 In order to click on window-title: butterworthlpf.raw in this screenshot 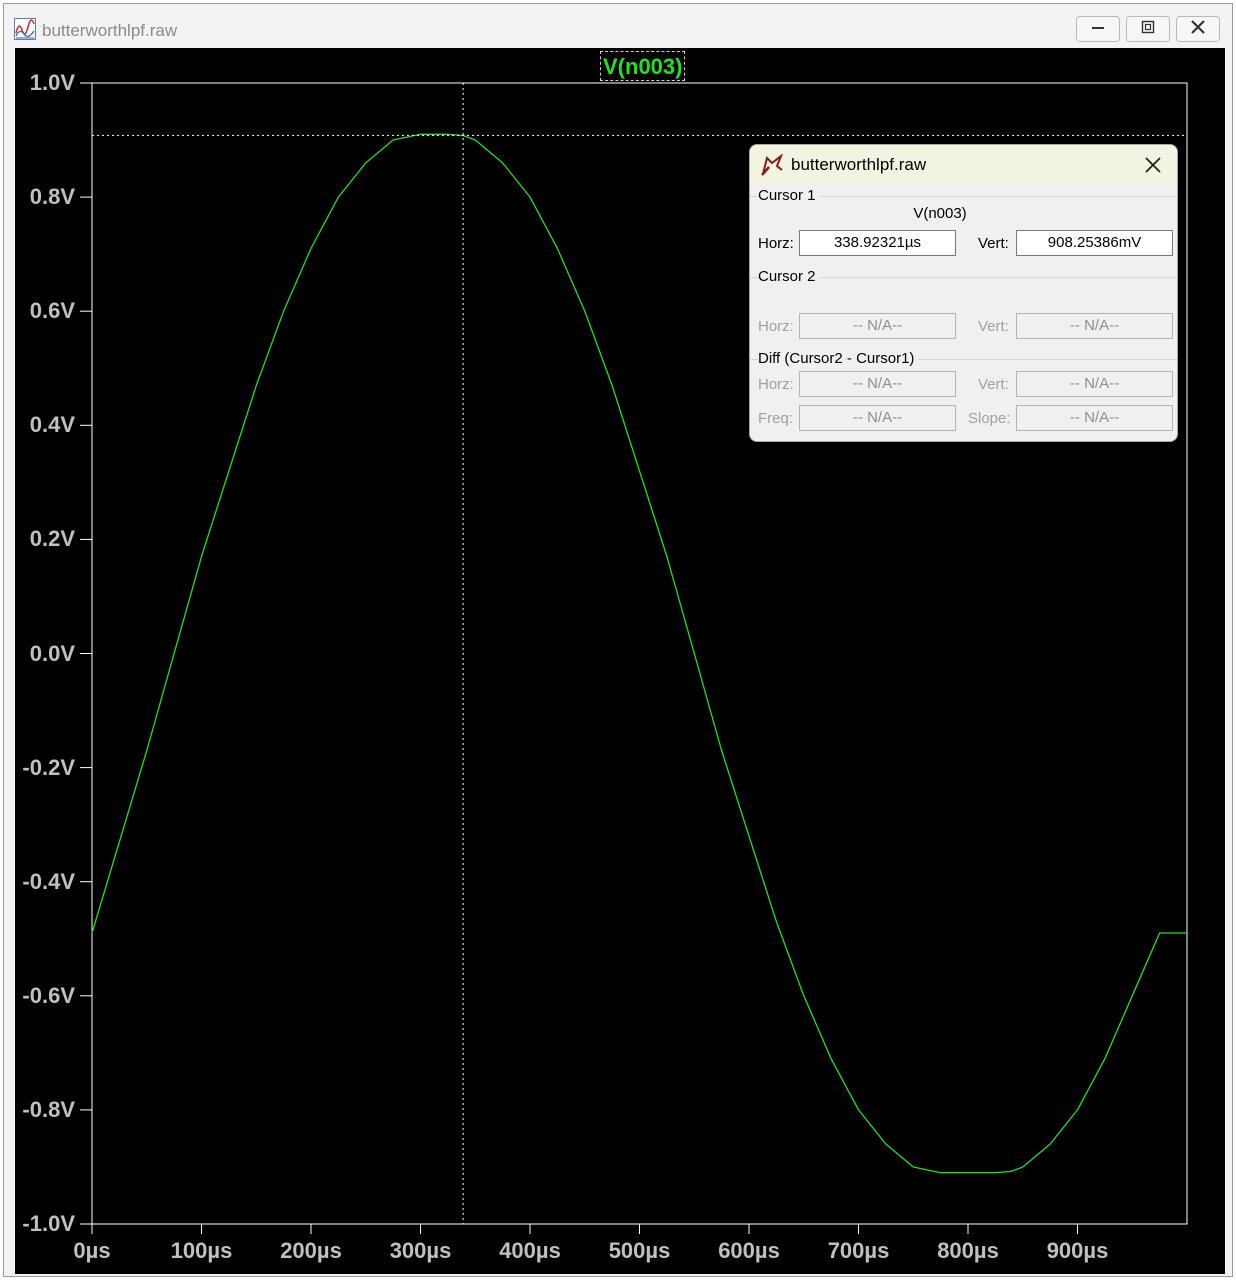, I will do `click(110, 30)`.